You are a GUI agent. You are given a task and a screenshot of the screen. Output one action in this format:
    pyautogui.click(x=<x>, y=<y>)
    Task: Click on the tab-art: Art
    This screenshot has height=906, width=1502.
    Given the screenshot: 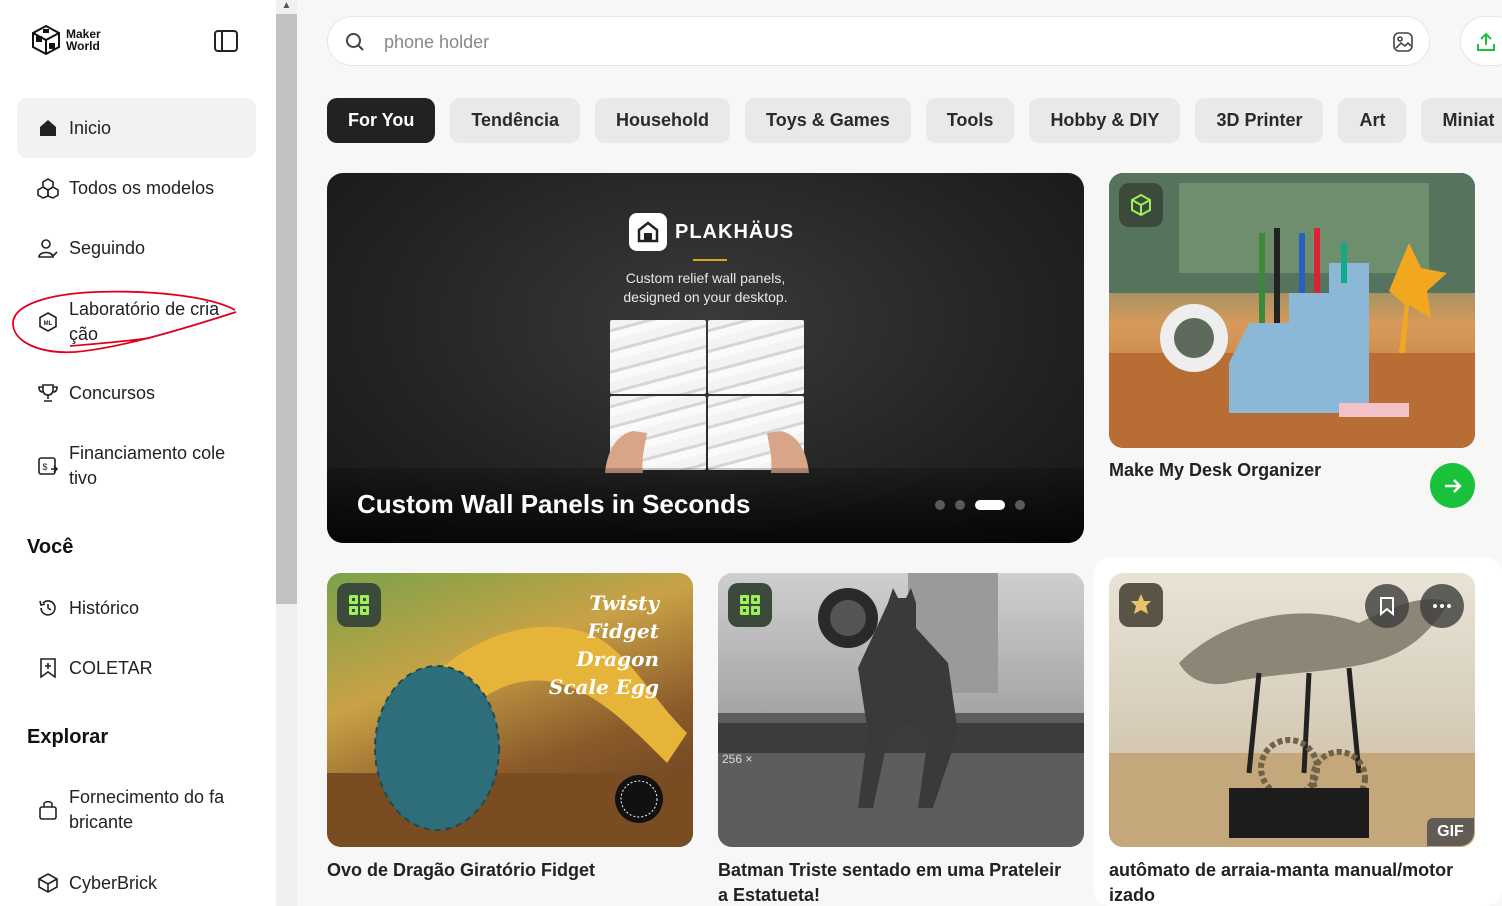 What is the action you would take?
    pyautogui.click(x=1372, y=120)
    